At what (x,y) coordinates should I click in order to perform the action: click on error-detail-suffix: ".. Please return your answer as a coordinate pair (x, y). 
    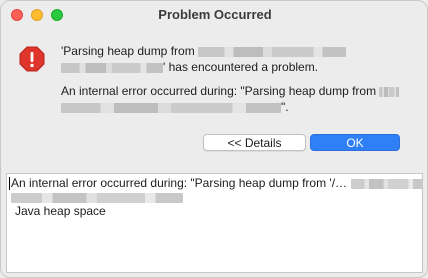
    Looking at the image, I should click on (285, 107).